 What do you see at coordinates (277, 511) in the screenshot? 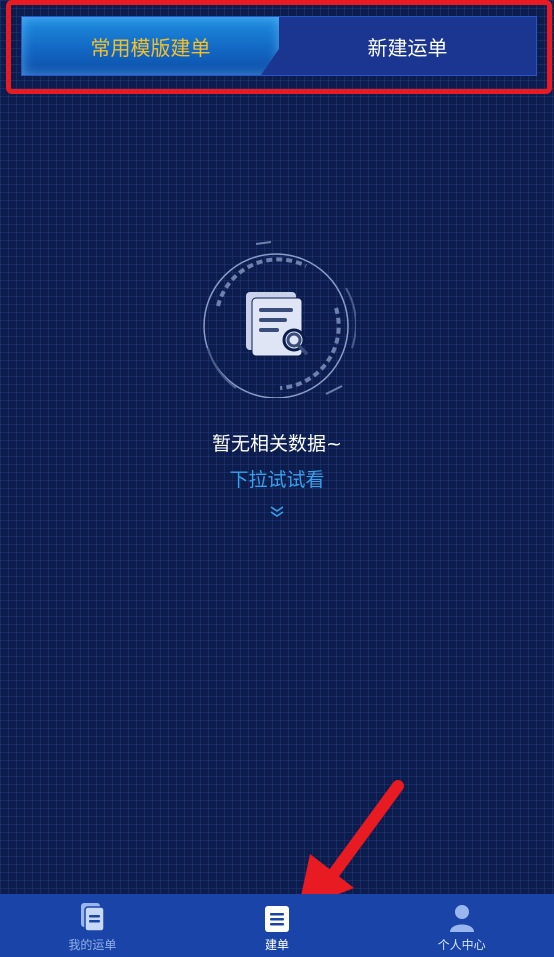
I see `double-chevron-down-icon` at bounding box center [277, 511].